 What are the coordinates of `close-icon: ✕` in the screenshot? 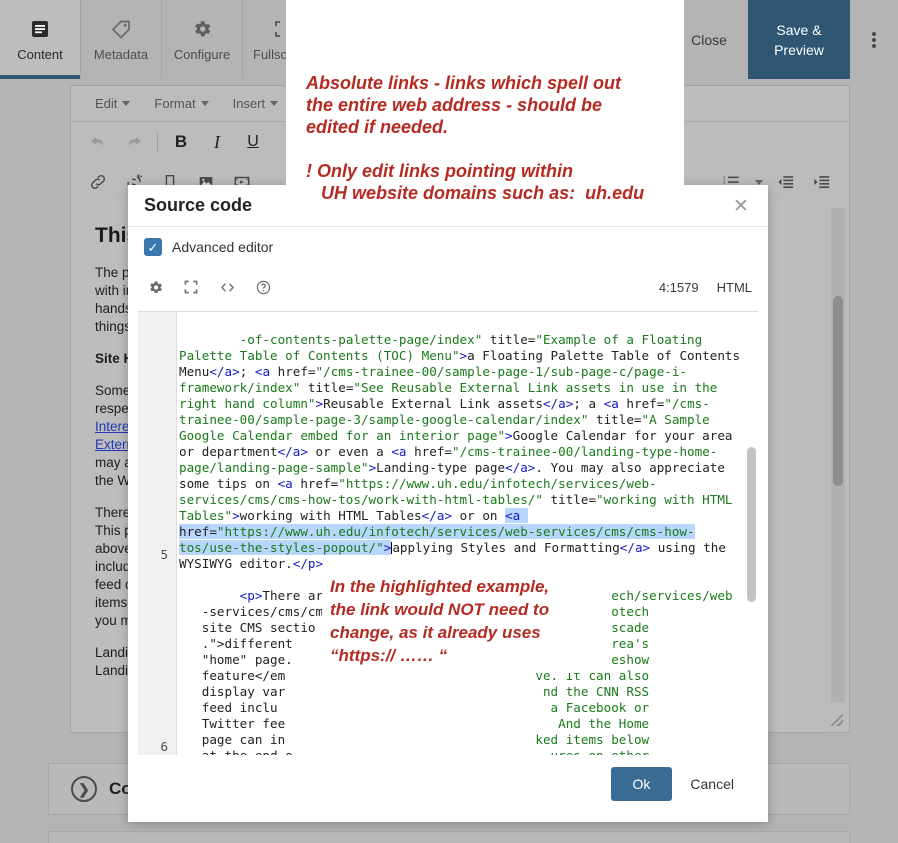 It's located at (741, 206).